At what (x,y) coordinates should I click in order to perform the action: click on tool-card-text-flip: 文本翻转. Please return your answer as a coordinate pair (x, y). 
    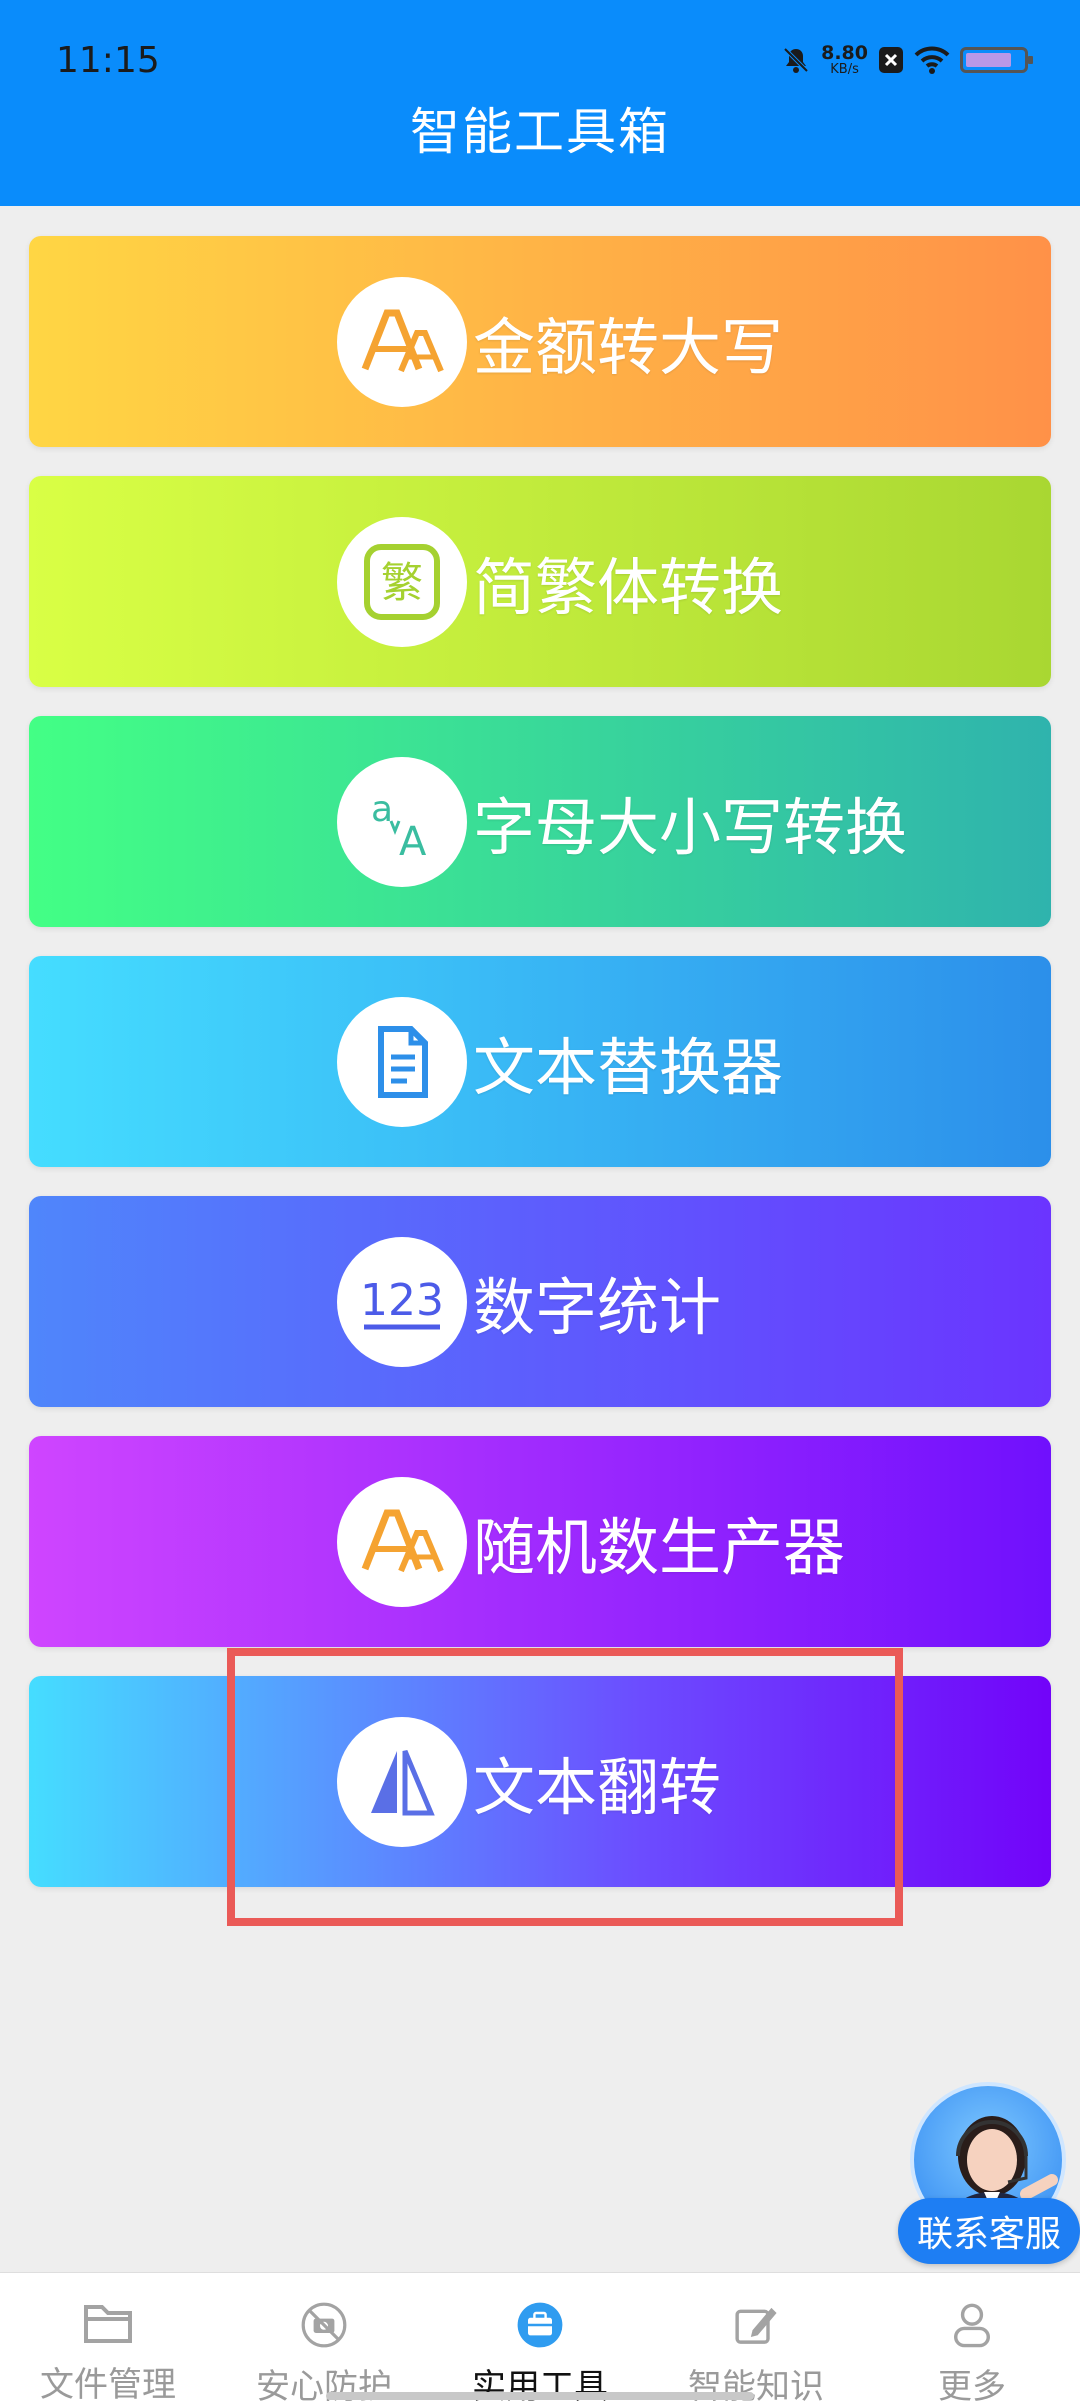
    Looking at the image, I should click on (540, 1781).